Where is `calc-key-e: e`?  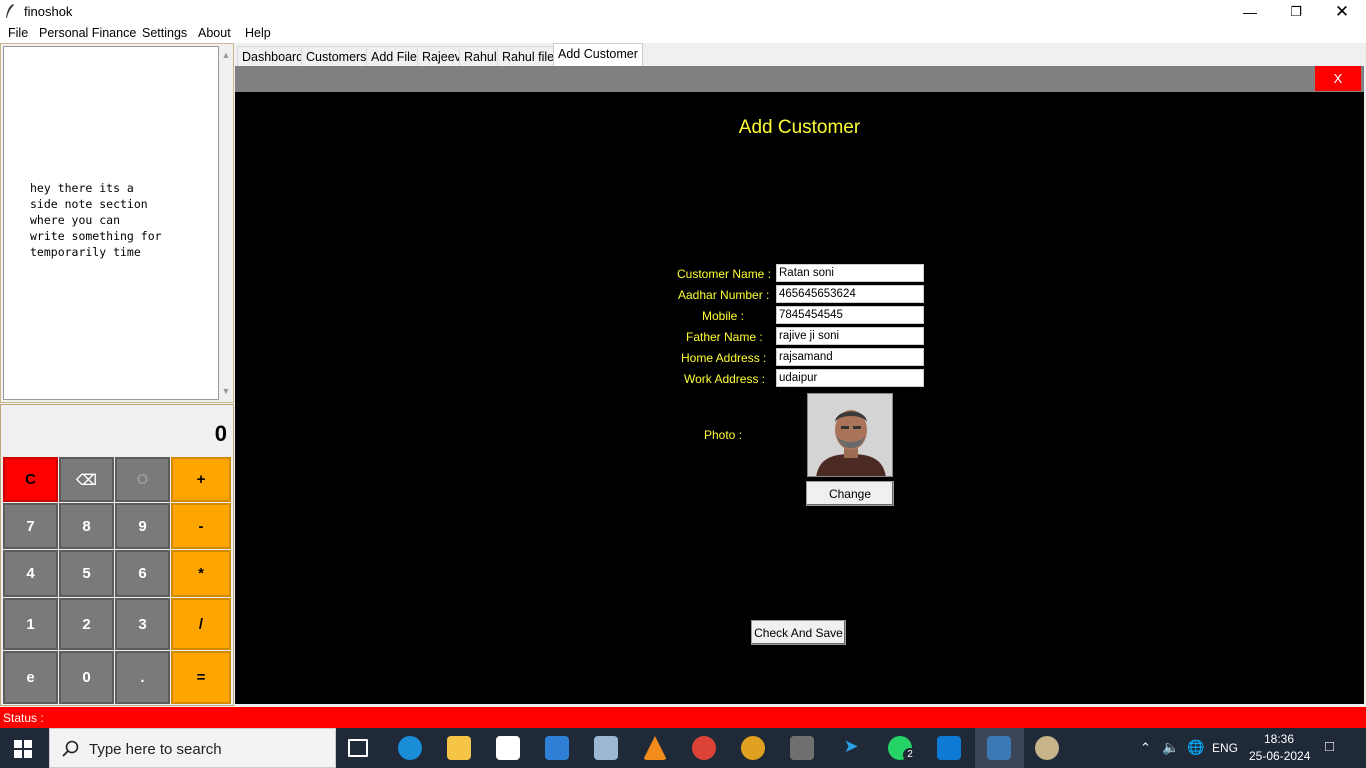
calc-key-e: e is located at coordinates (30, 677).